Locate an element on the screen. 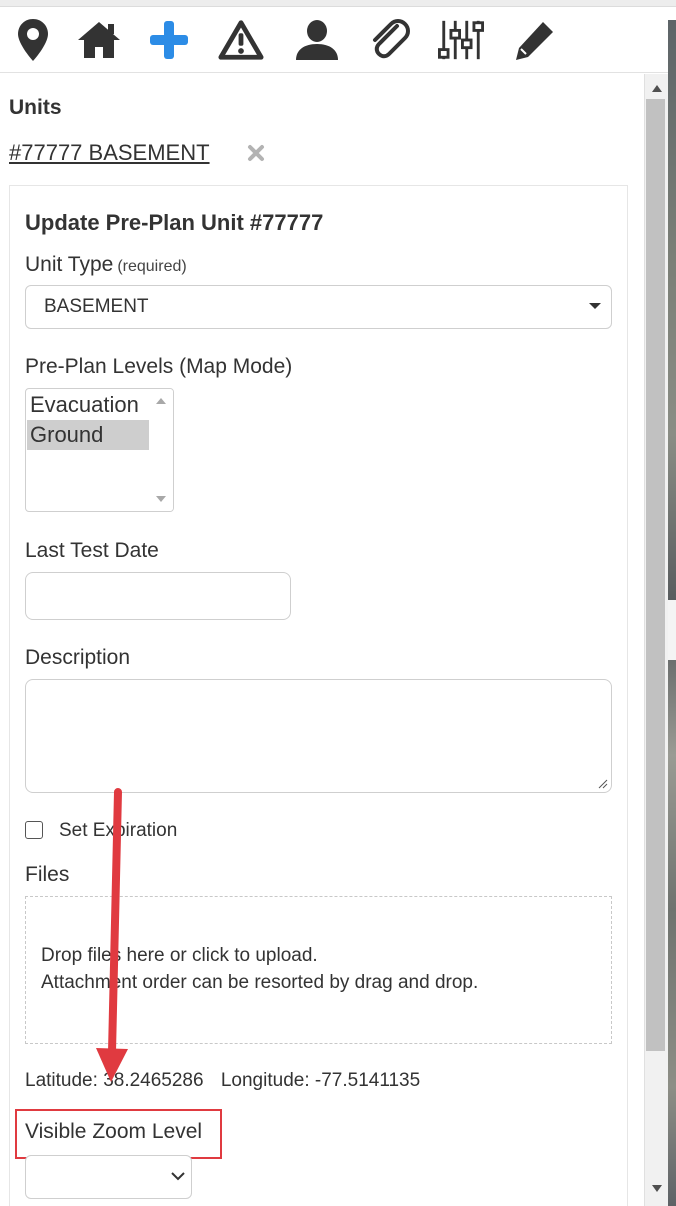 The height and width of the screenshot is (1206, 676). latitude-value: 38.2465286 is located at coordinates (153, 1080).